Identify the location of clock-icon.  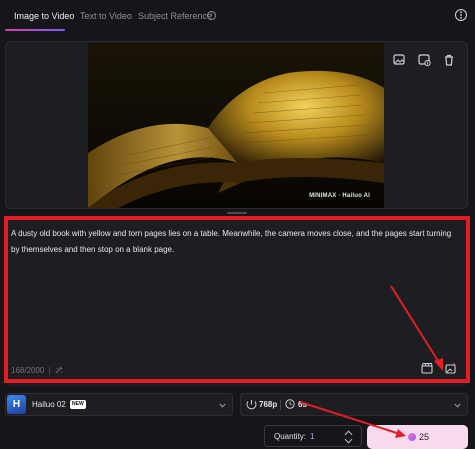
(290, 404).